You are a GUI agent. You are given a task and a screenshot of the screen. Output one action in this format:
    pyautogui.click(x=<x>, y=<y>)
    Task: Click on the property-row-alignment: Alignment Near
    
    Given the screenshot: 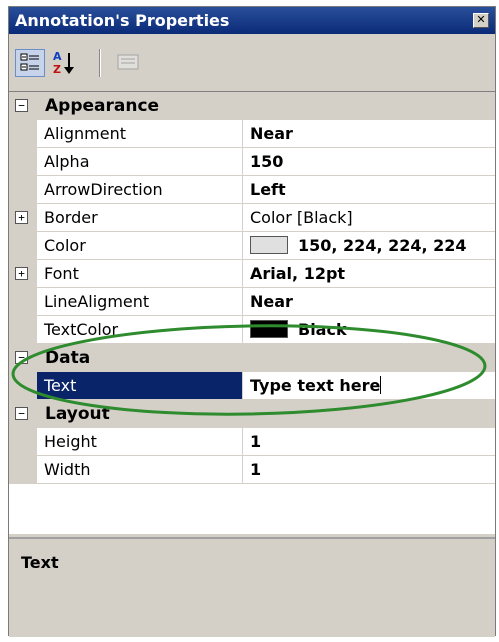 What is the action you would take?
    pyautogui.click(x=252, y=134)
    